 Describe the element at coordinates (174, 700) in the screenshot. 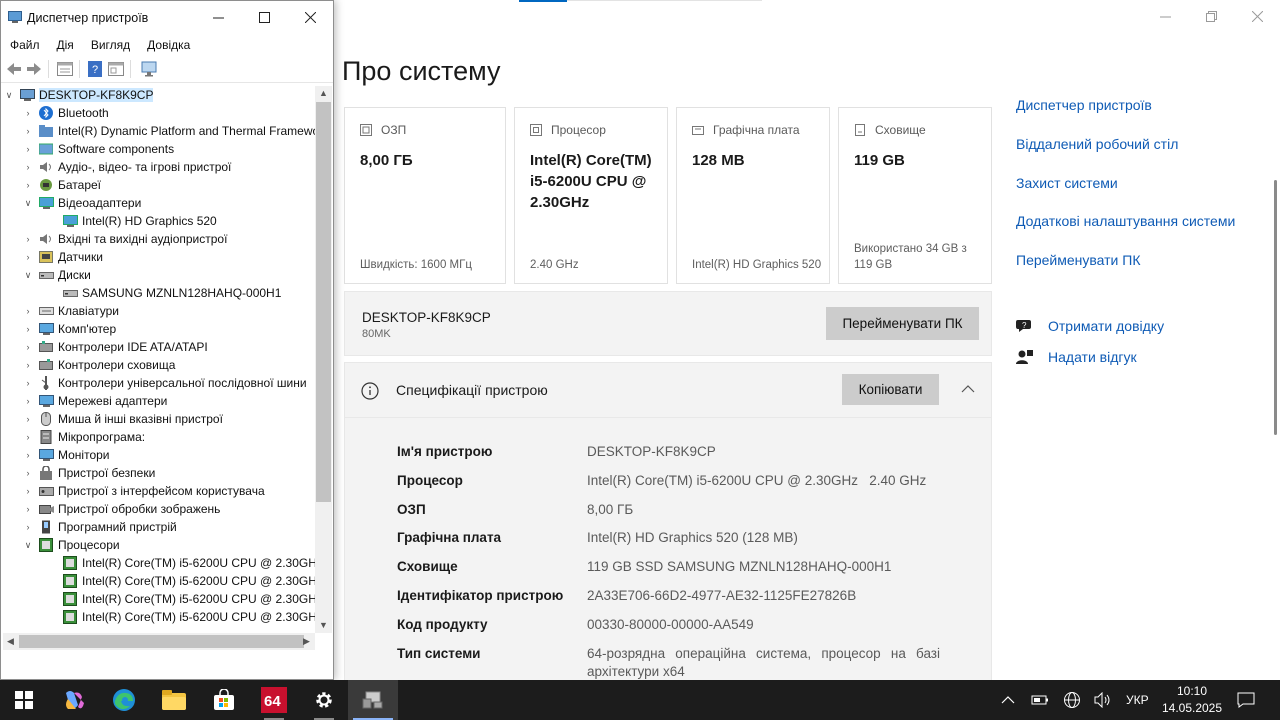

I see `file-explorer-button` at that location.